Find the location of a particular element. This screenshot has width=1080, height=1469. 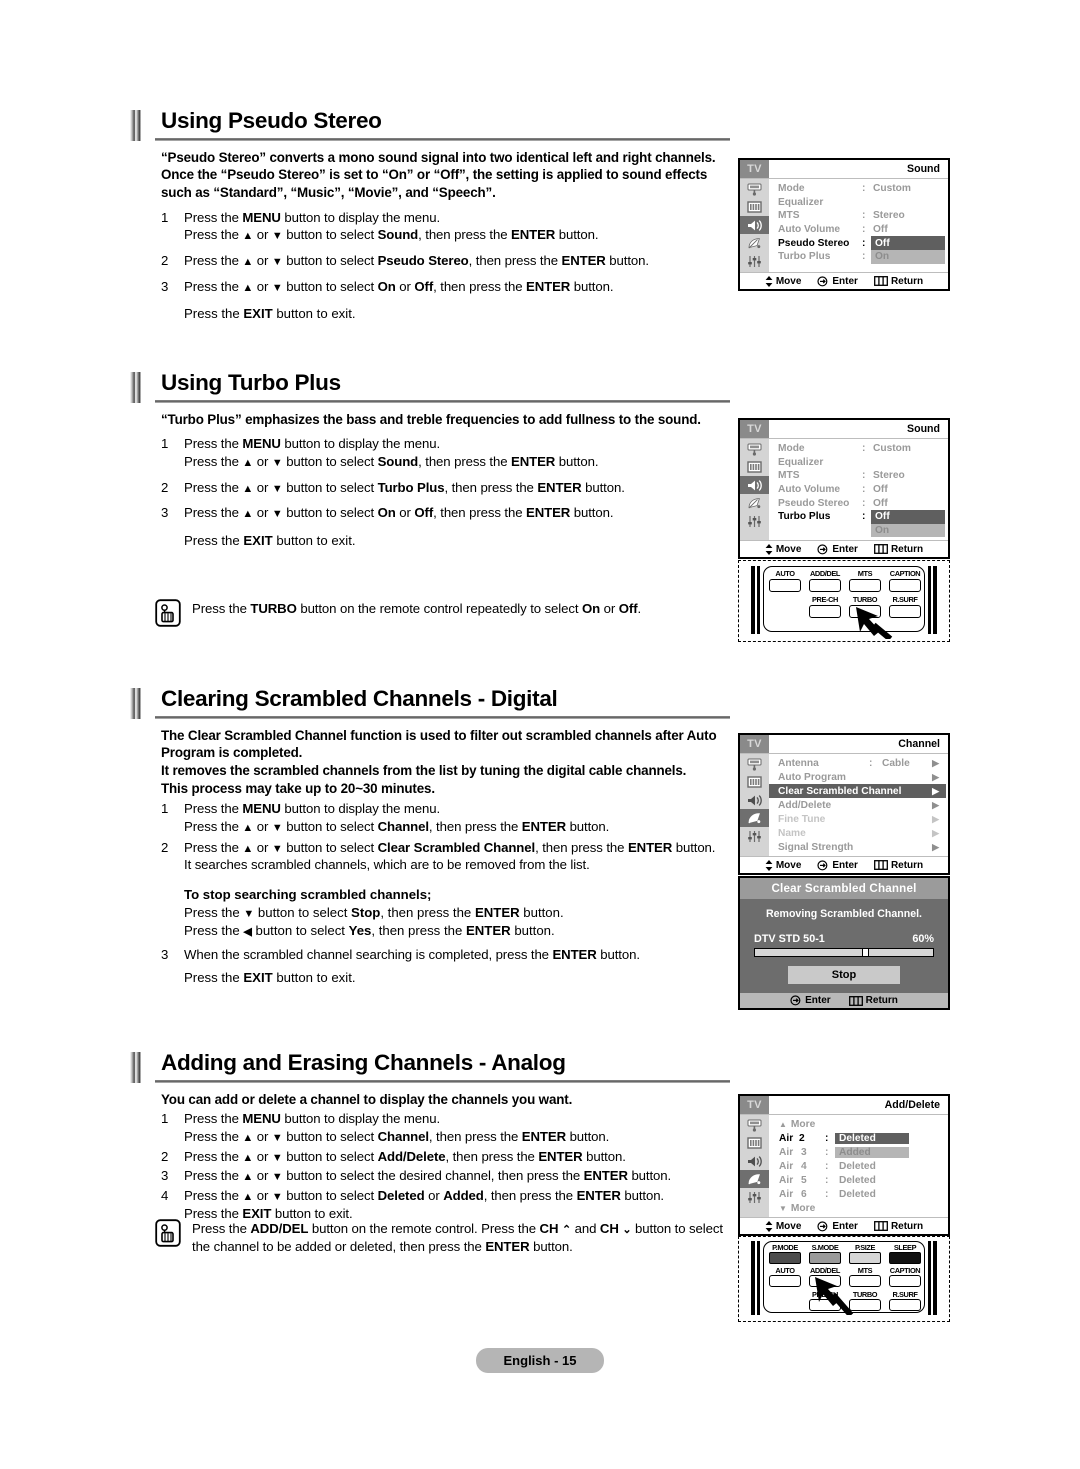

osd-row-label: Turbo Plus is located at coordinates (820, 257).